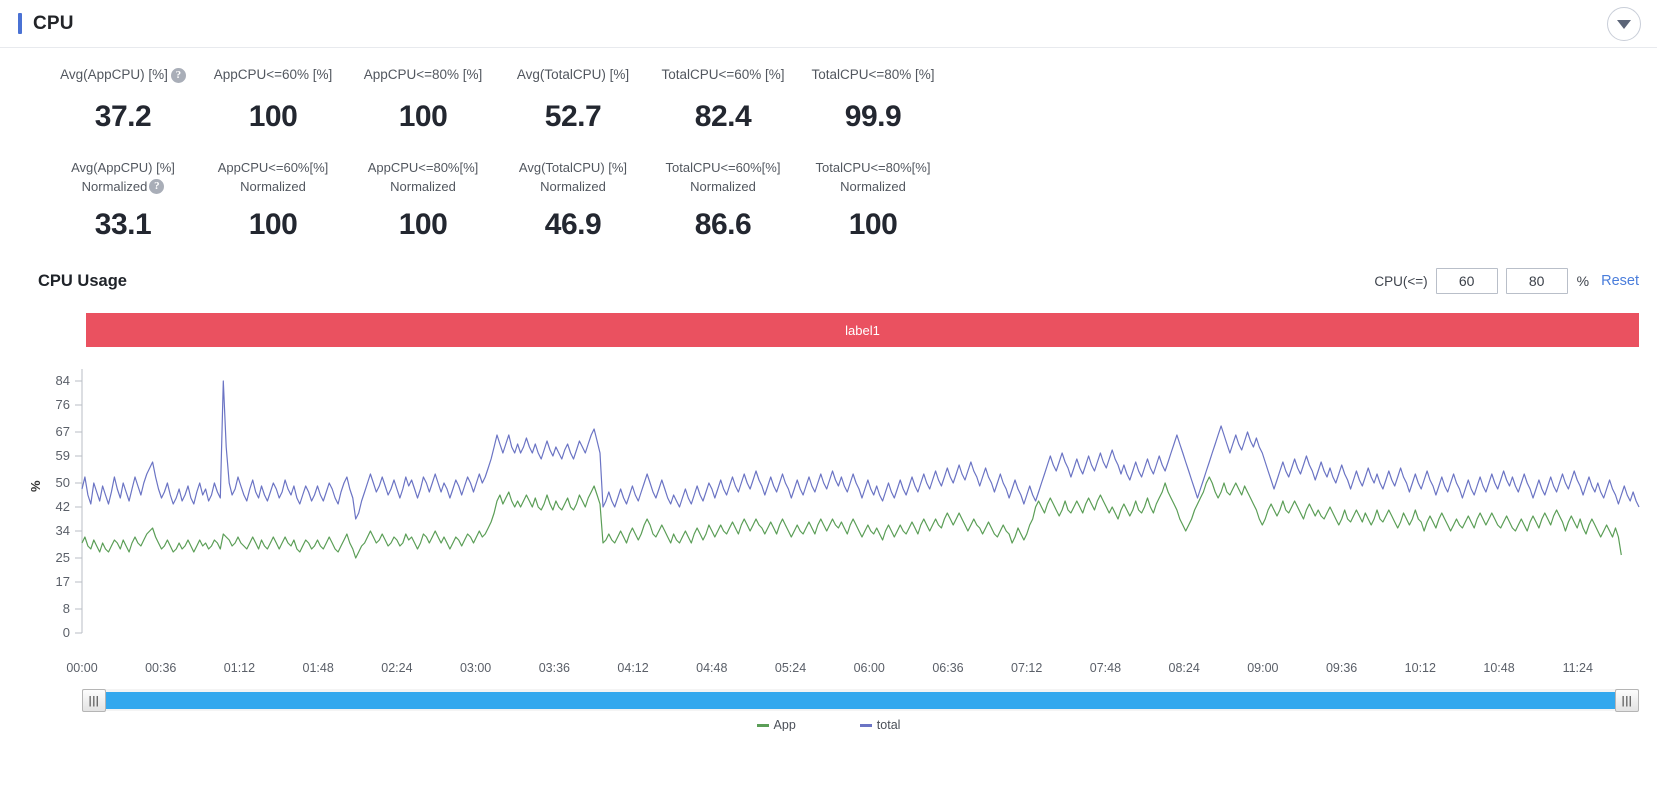  What do you see at coordinates (123, 116) in the screenshot?
I see `kpi-value: 37.2` at bounding box center [123, 116].